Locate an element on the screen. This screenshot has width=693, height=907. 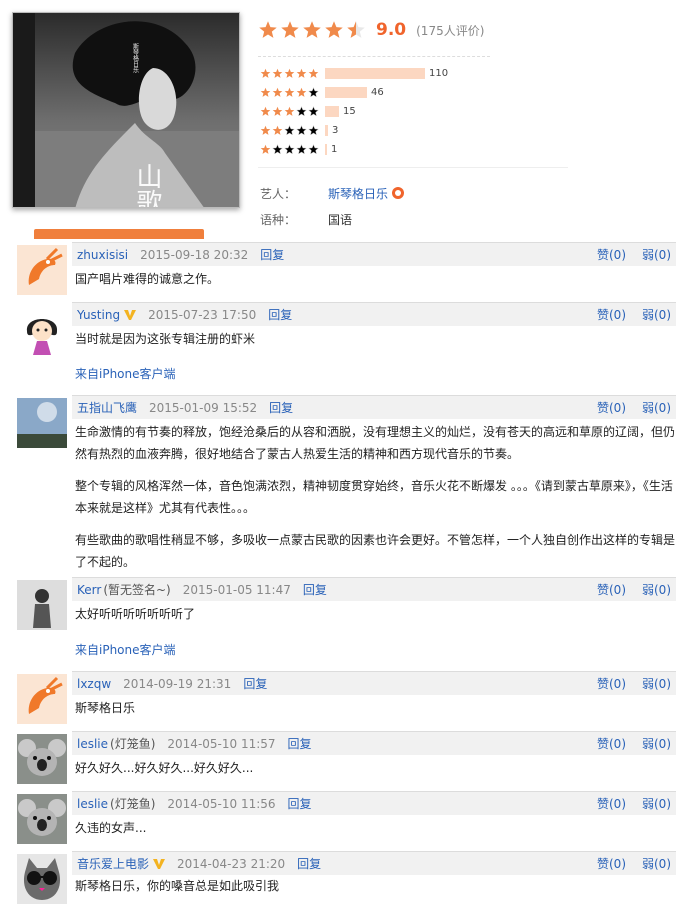
album-cover: 山歌 斯琴格日乐 is located at coordinates (126, 110).